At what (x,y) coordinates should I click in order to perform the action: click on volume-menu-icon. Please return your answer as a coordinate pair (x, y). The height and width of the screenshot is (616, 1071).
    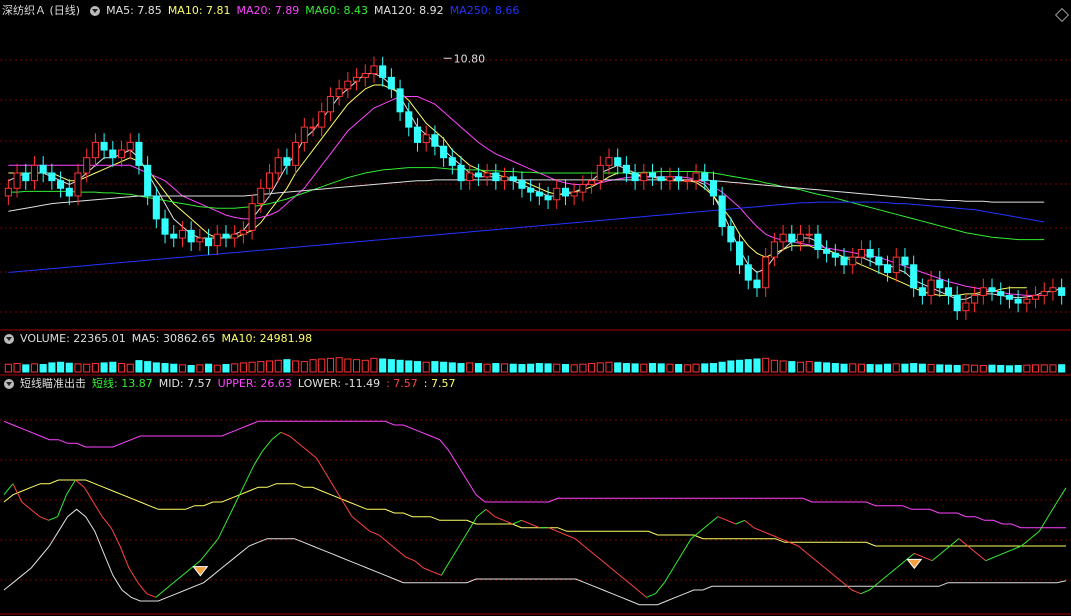
    Looking at the image, I should click on (9, 339).